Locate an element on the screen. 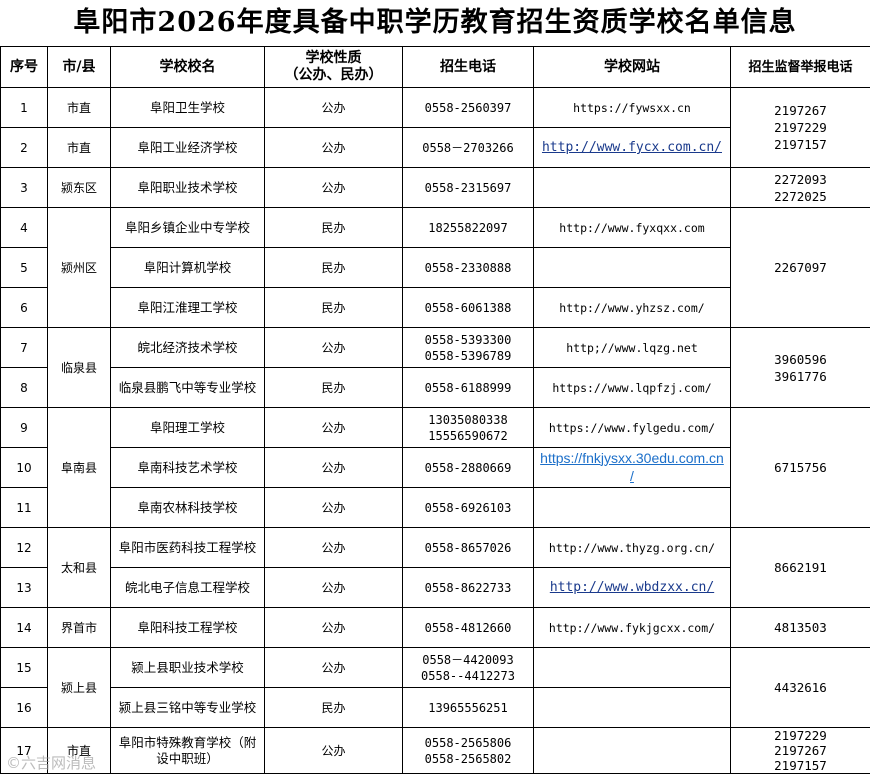 The width and height of the screenshot is (870, 782). website-cell: https://www.fylgedu.com/ is located at coordinates (632, 427).